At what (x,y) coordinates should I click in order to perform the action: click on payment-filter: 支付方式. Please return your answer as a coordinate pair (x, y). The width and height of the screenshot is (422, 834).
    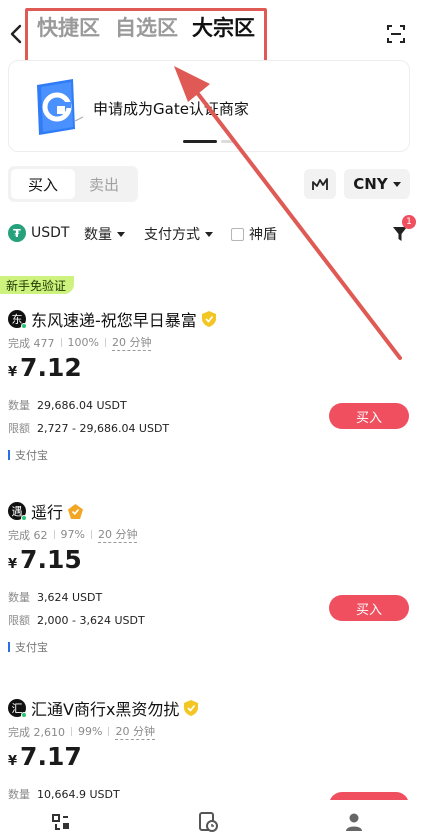
    Looking at the image, I should click on (178, 234).